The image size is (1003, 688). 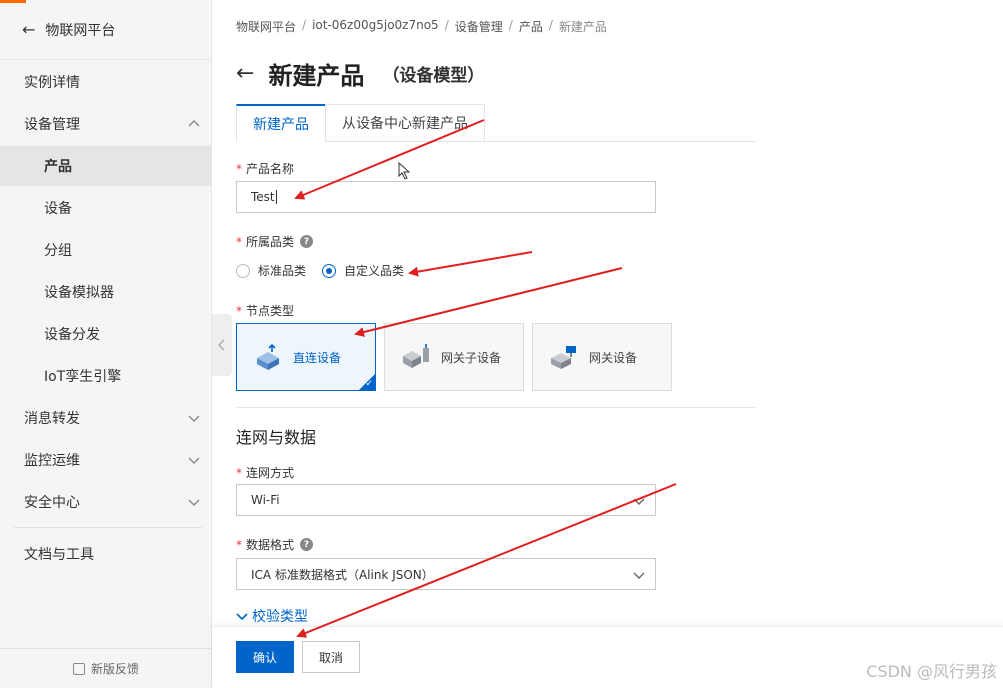 I want to click on category-label: * 所属品类 ?, so click(x=275, y=241).